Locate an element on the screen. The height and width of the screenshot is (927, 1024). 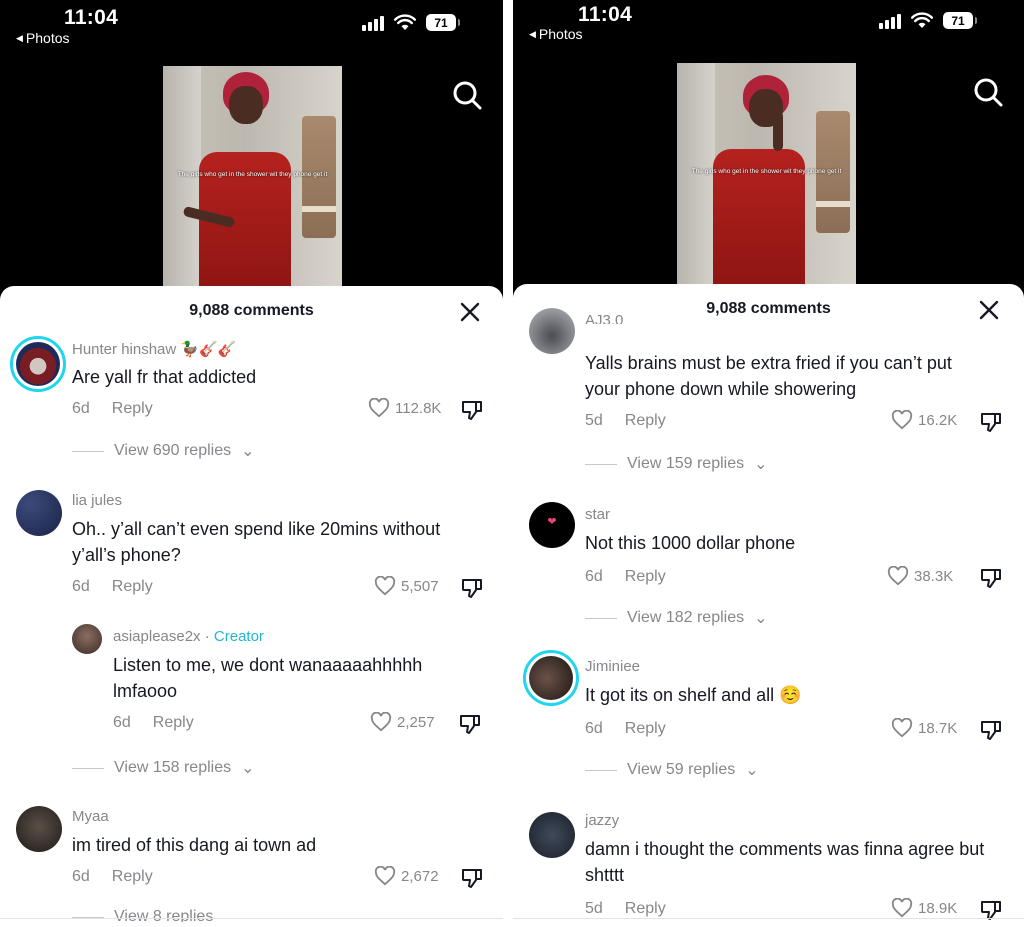
view-replies-button: View 690 replies ⌄ is located at coordinates (163, 451).